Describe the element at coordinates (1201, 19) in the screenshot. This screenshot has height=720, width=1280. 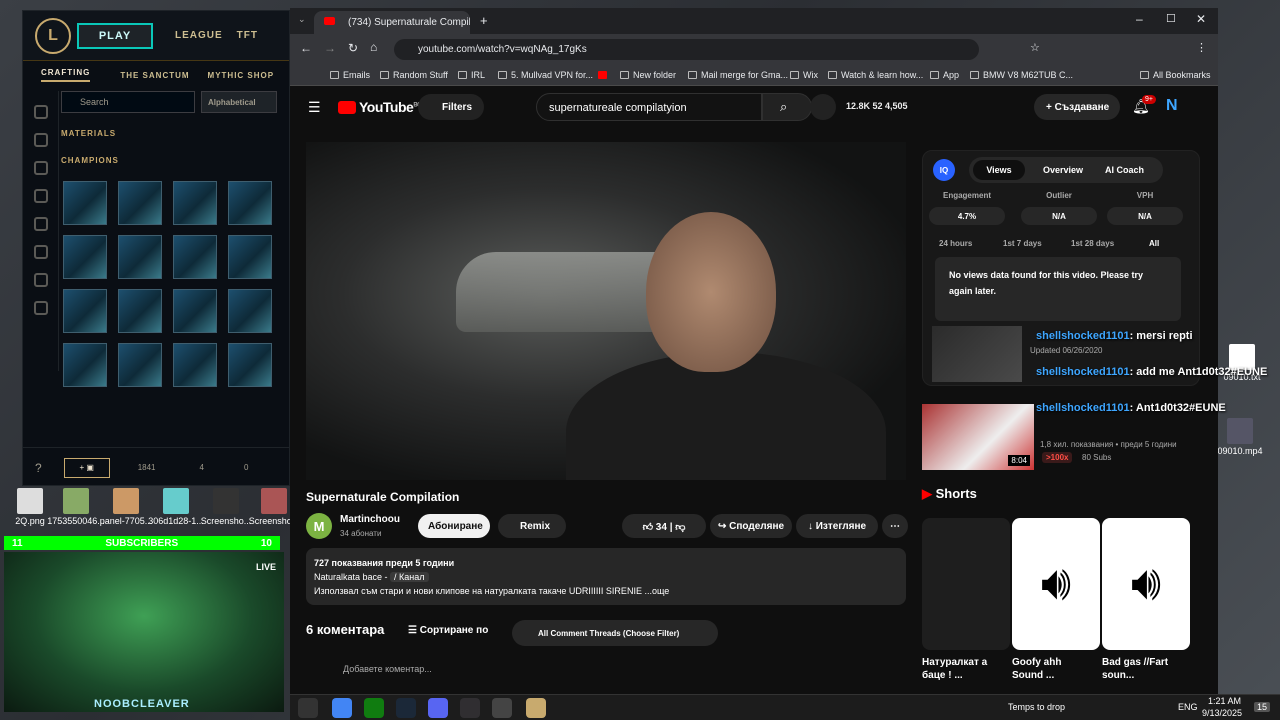
I see `close-icon: ✕` at that location.